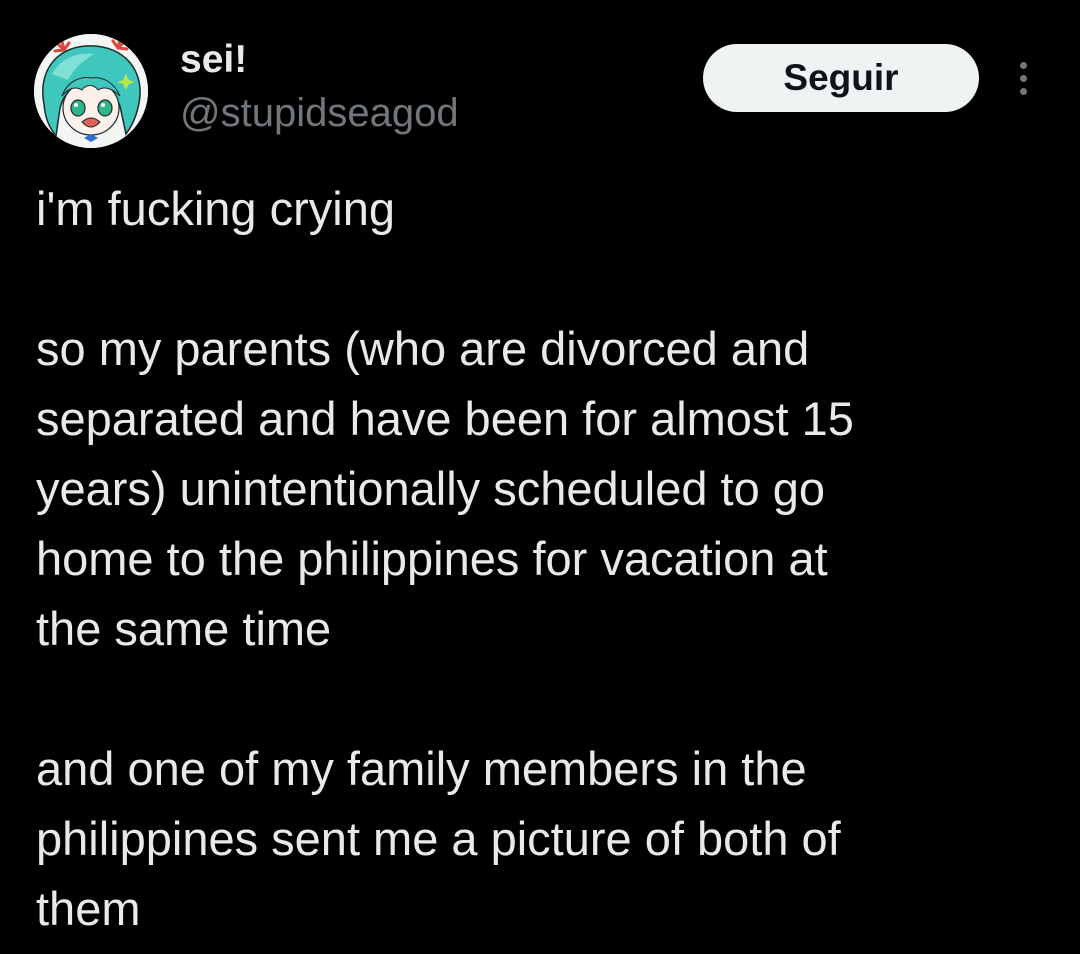 This screenshot has height=954, width=1080. Describe the element at coordinates (215, 208) in the screenshot. I see `post-paragraph: i'm fucking crying` at that location.